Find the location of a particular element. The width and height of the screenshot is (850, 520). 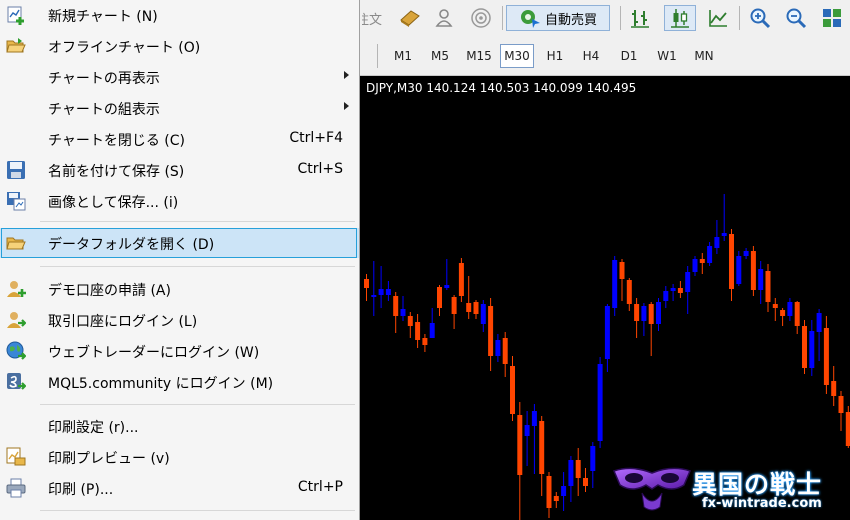

menu-item-login-trade-account: 取引口座にログイン (L) is located at coordinates (179, 320).